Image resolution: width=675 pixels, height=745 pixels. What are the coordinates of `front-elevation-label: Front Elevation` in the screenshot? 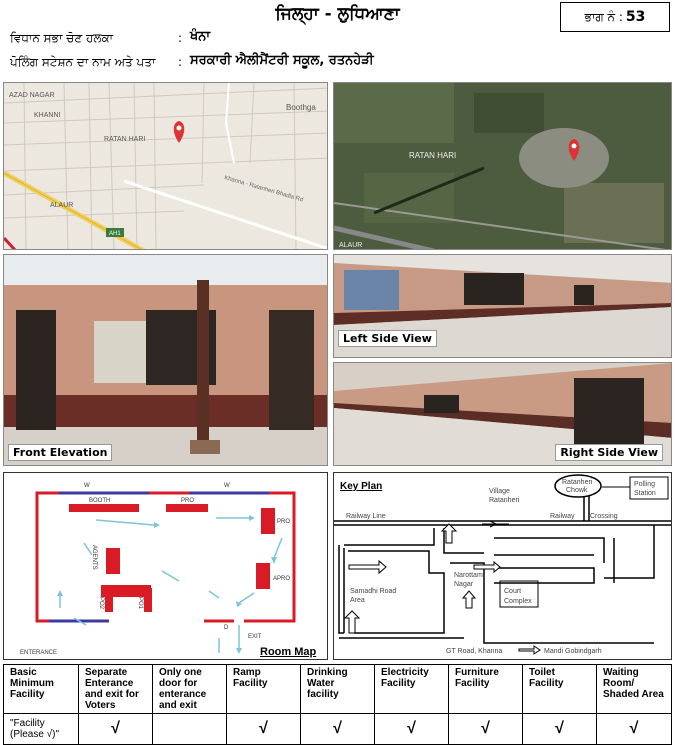 It's located at (60, 452).